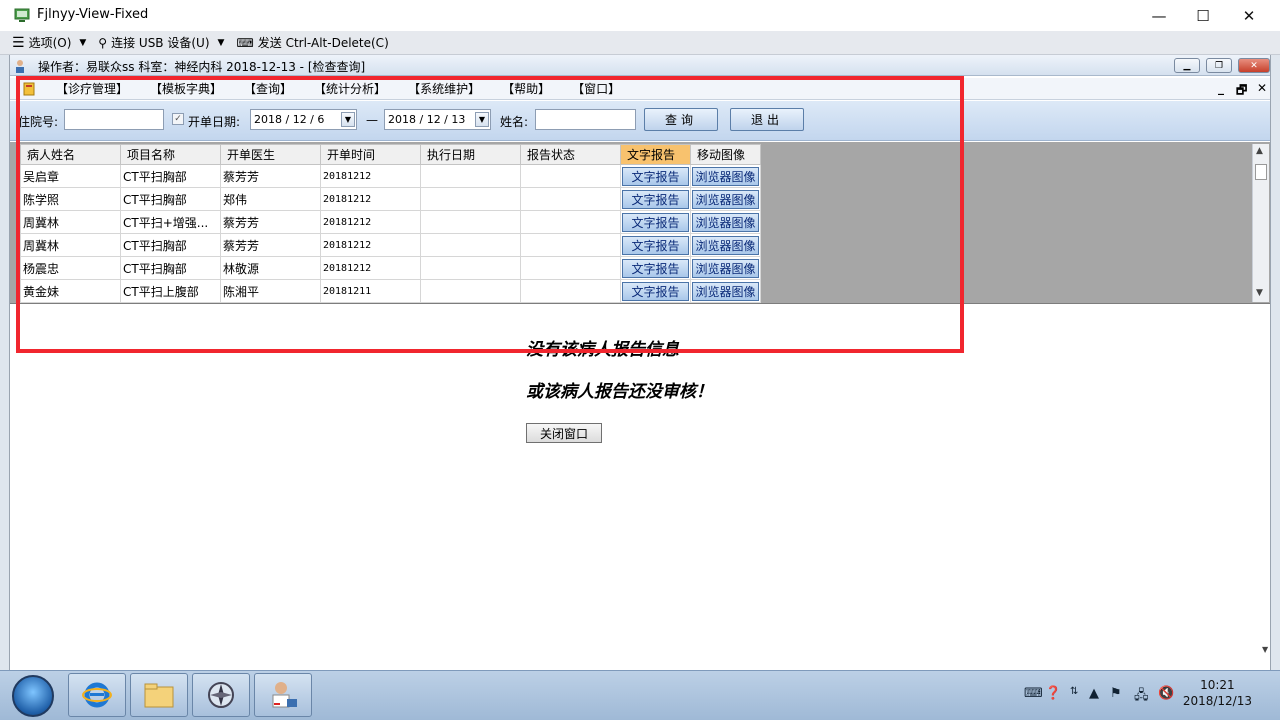 Image resolution: width=1280 pixels, height=720 pixels. I want to click on date-from-picker: 2018 / 12 / 6 ▼, so click(303, 119).